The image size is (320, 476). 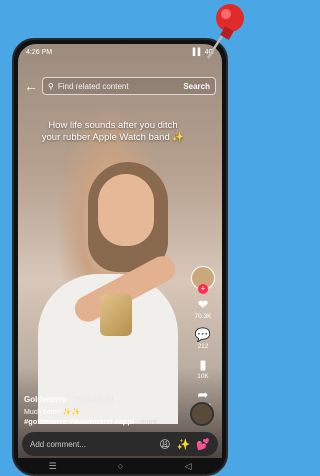 What do you see at coordinates (225, 31) in the screenshot?
I see `pushpin-icon` at bounding box center [225, 31].